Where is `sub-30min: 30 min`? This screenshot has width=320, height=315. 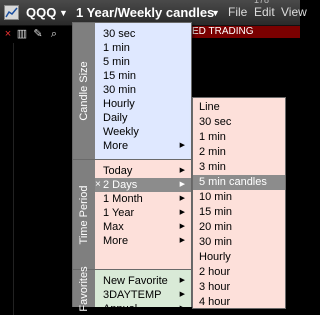
sub-30min: 30 min is located at coordinates (239, 242).